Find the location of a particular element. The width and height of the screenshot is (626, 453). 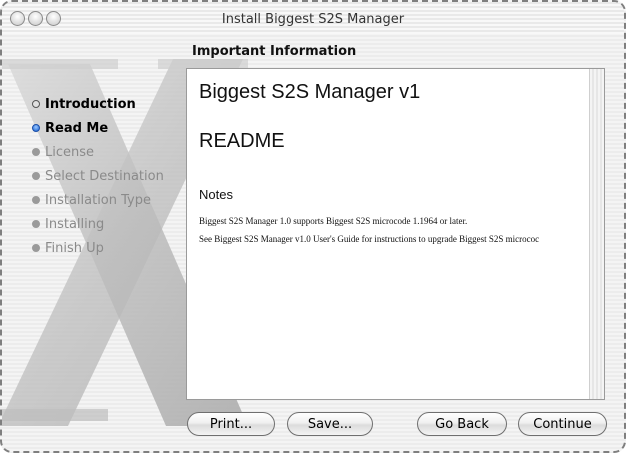

step-introduction: Introduction is located at coordinates (112, 104).